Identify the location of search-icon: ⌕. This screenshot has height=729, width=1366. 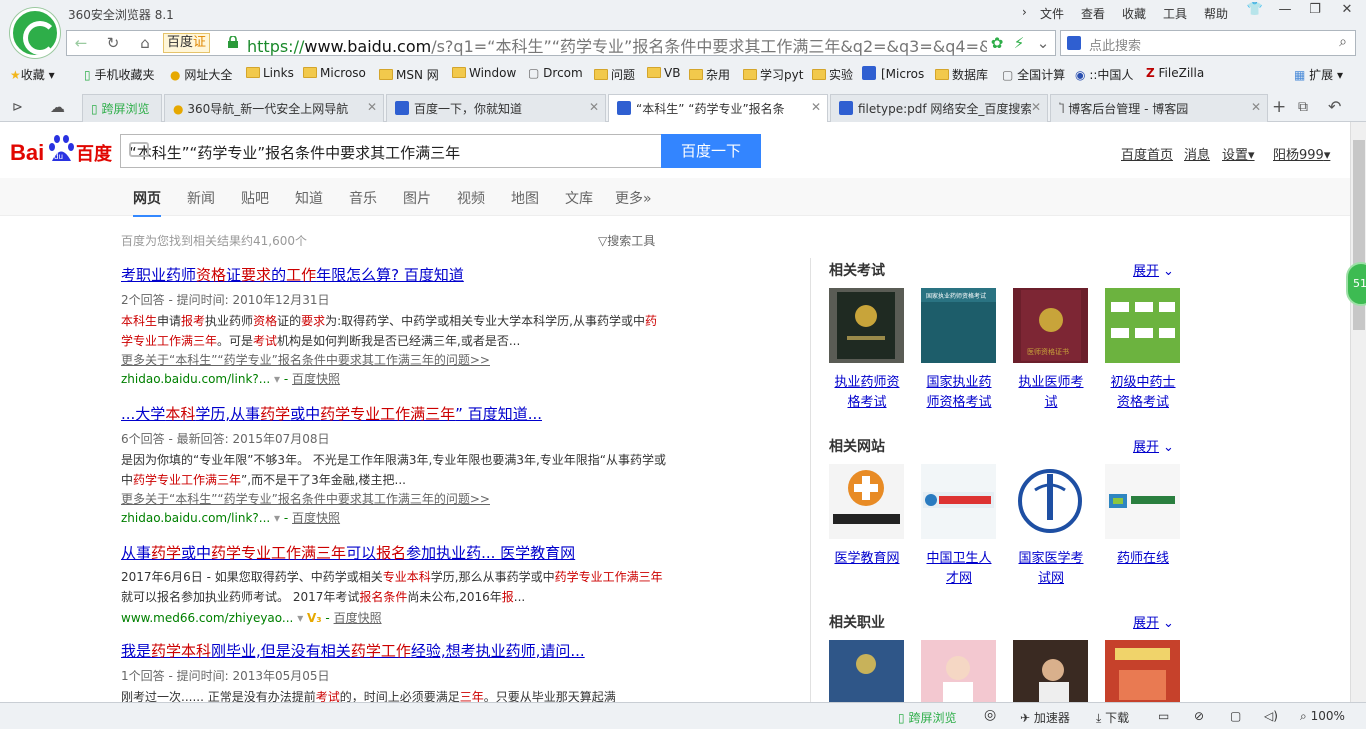
(1343, 42).